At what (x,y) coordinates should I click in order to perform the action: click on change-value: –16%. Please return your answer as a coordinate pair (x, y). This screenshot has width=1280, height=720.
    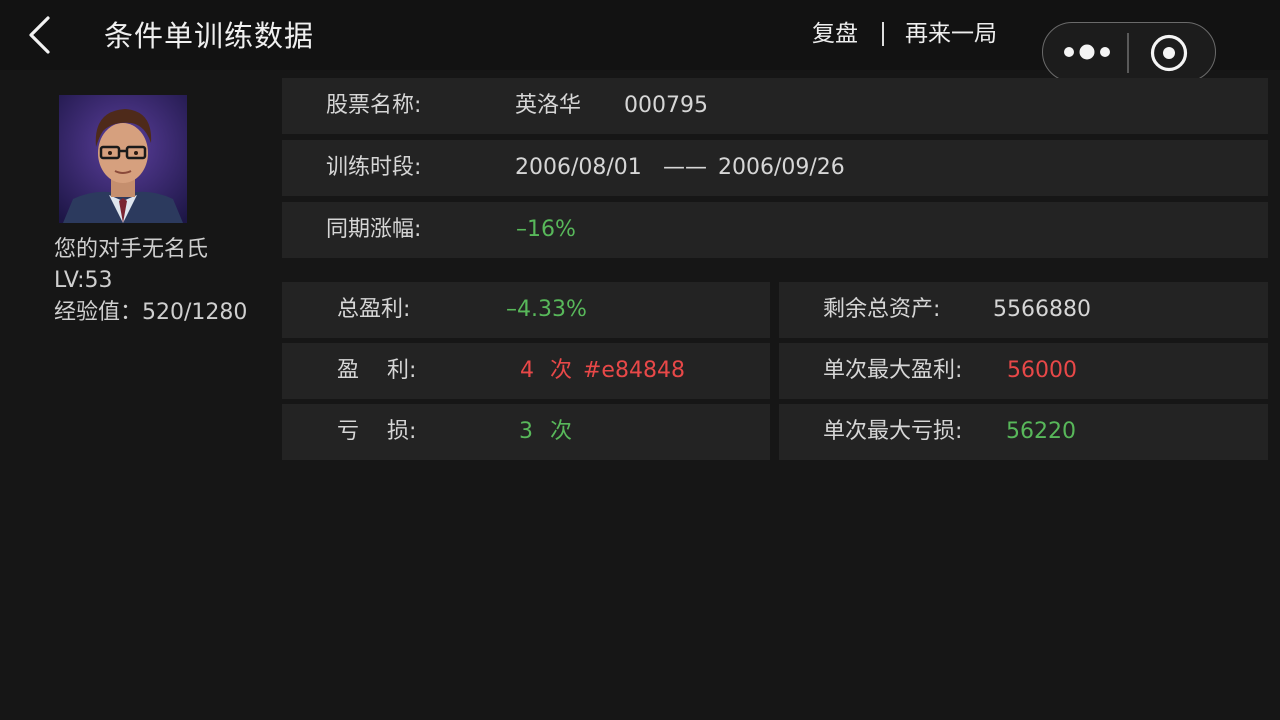
    Looking at the image, I should click on (546, 229).